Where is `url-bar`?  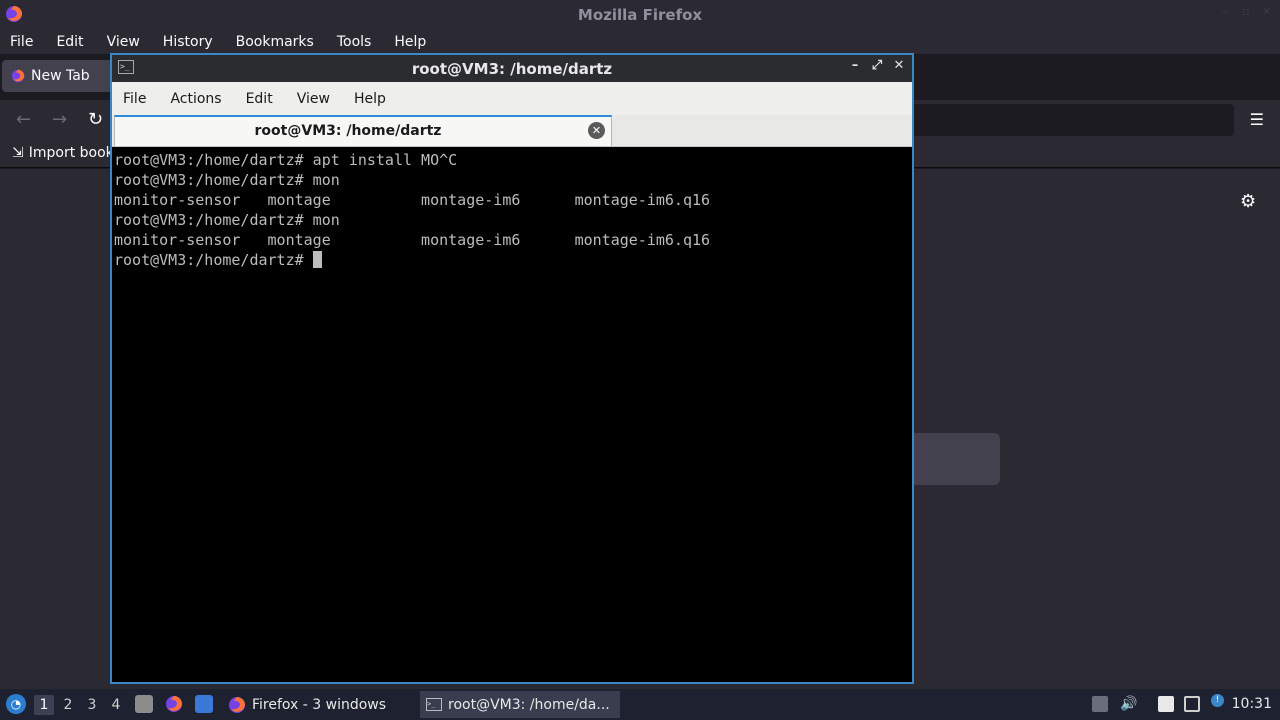
url-bar is located at coordinates (1073, 120).